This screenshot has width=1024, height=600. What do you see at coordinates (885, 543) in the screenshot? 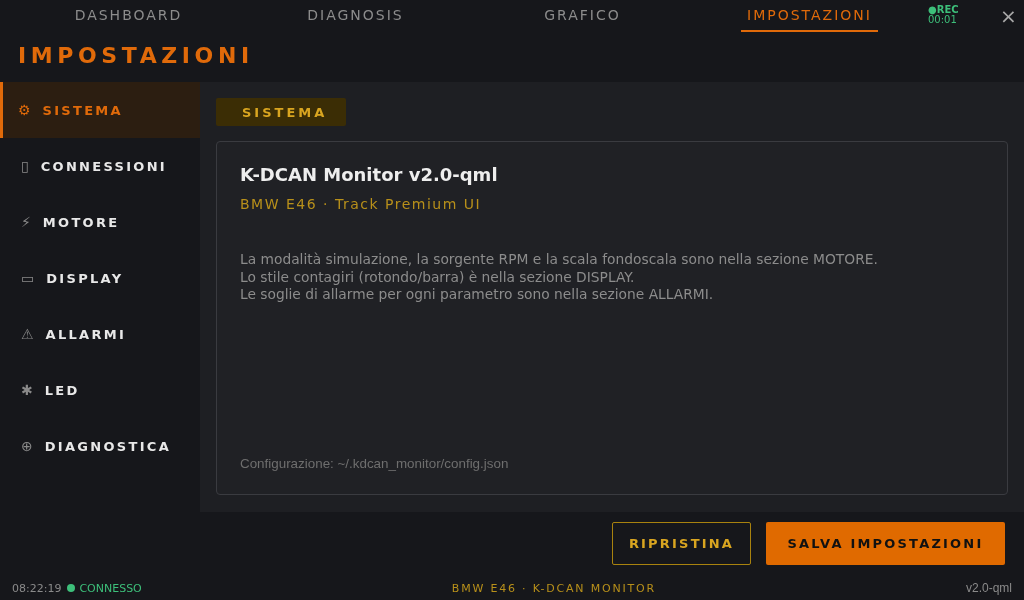
I see `save-button: SALVA IMPOSTAZIONI` at bounding box center [885, 543].